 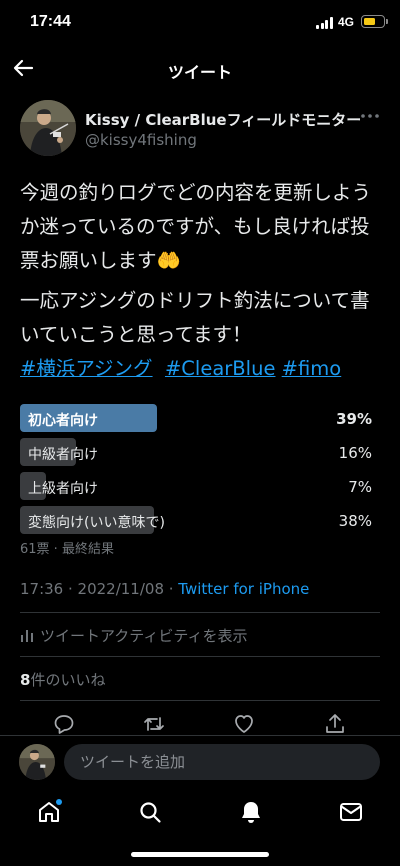 I want to click on retweet-icon, so click(x=154, y=724).